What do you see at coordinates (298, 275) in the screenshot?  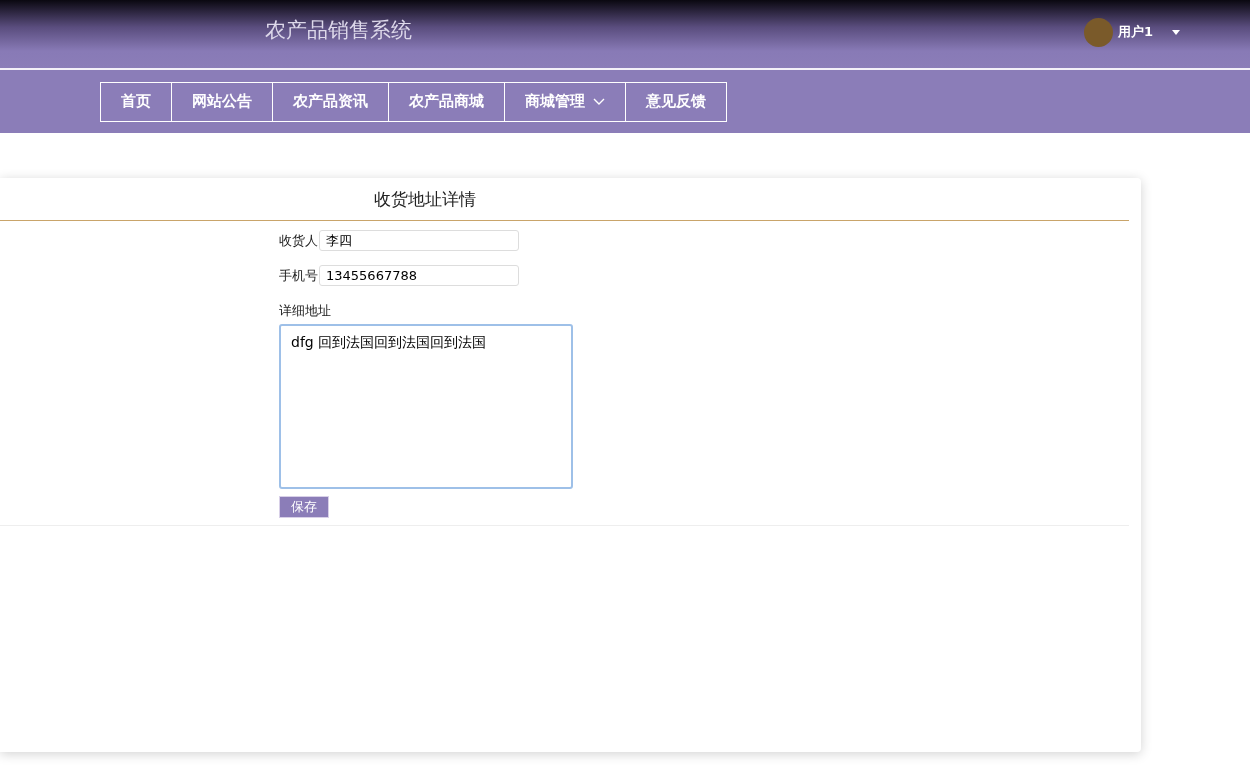 I see `field-label: 手机号` at bounding box center [298, 275].